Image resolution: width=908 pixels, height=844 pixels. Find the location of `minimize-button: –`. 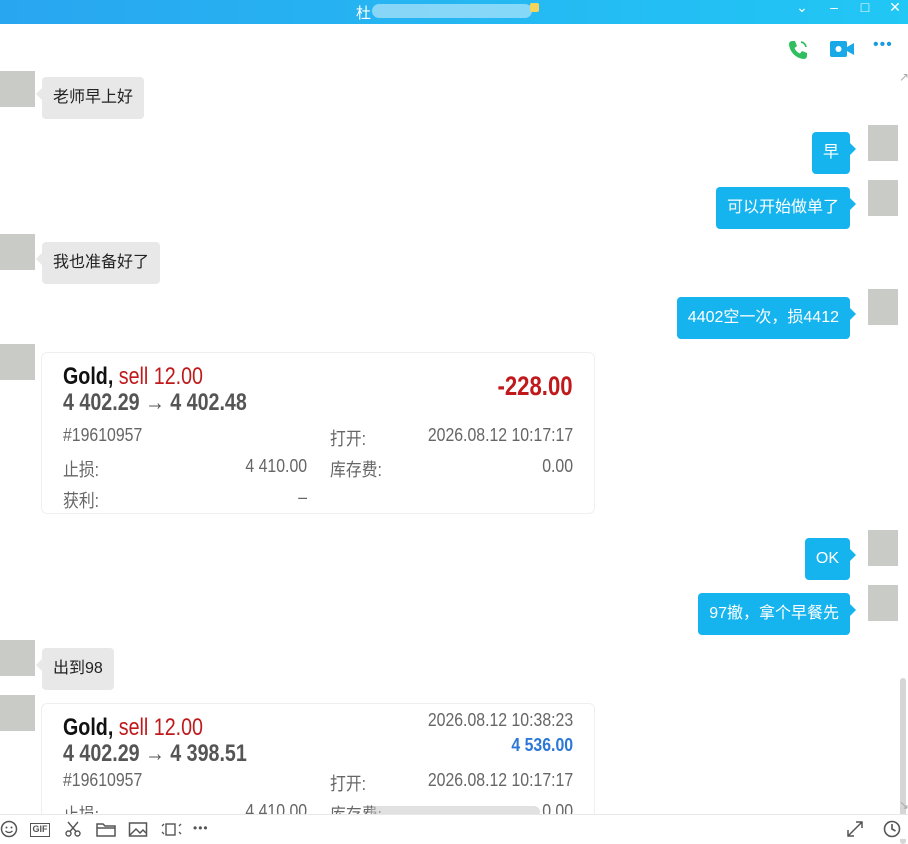

minimize-button: – is located at coordinates (834, 12).